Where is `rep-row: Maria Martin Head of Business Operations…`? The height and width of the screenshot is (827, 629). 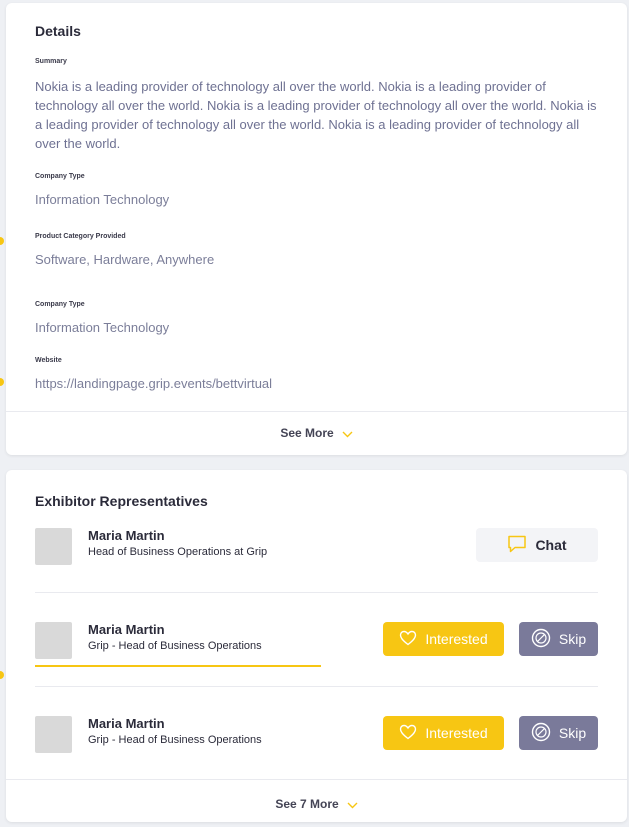 rep-row: Maria Martin Head of Business Operations… is located at coordinates (316, 550).